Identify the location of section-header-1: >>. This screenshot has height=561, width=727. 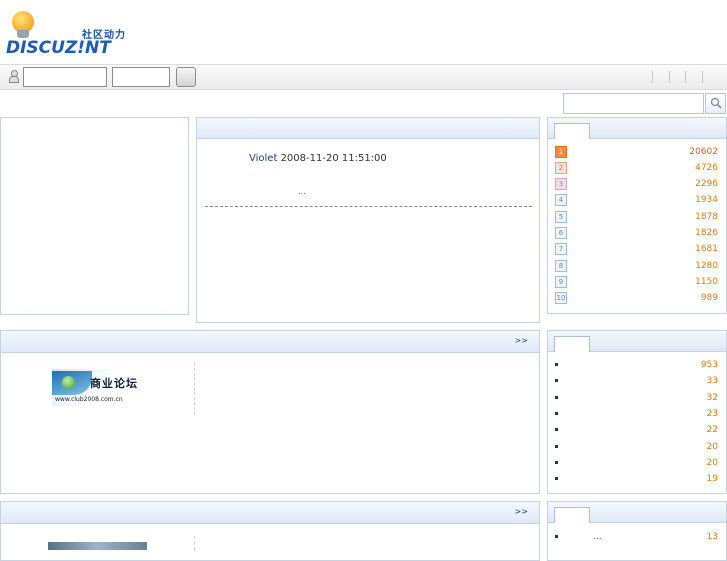
(270, 342).